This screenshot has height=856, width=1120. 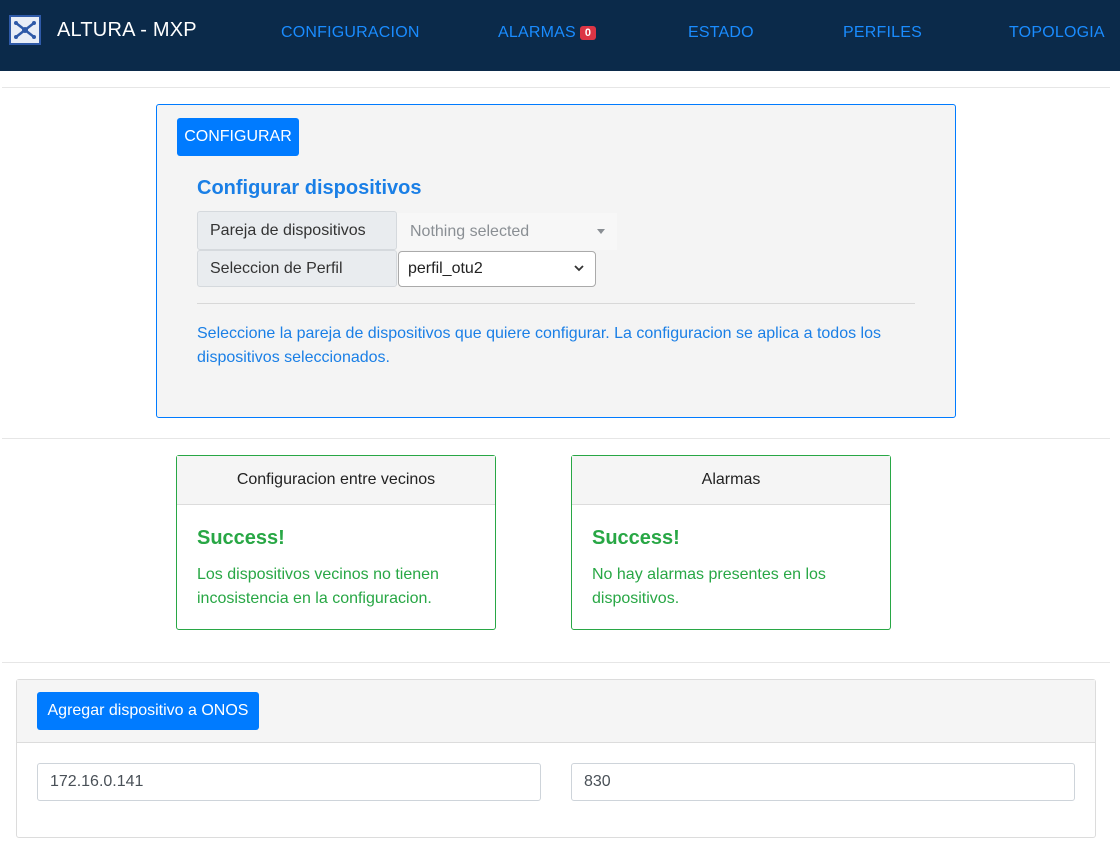 What do you see at coordinates (497, 269) in the screenshot?
I see `profile-select: perfil_otu2` at bounding box center [497, 269].